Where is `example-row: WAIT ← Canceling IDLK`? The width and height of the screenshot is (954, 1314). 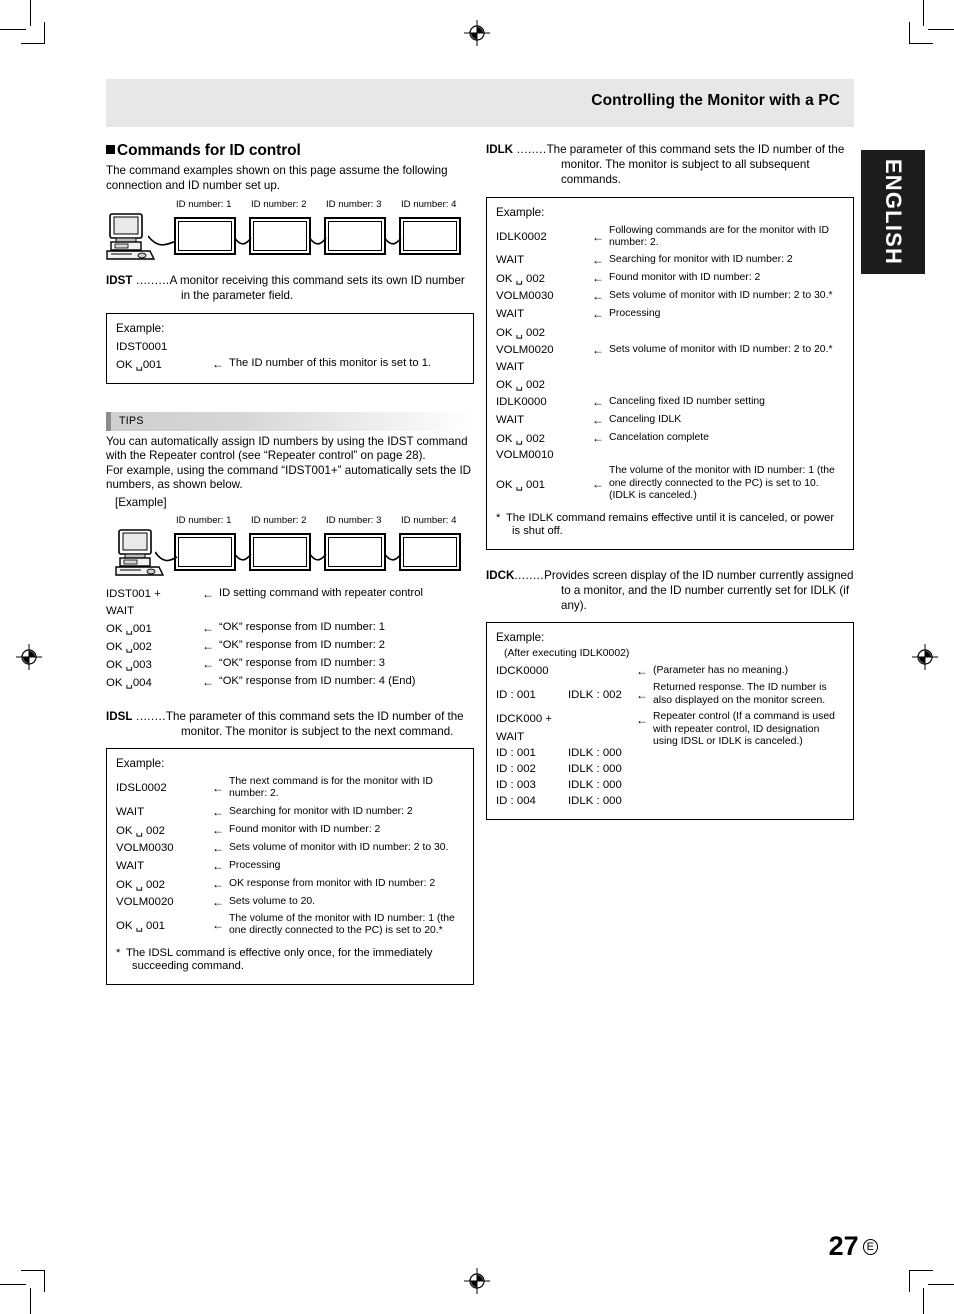 example-row: WAIT ← Canceling IDLK is located at coordinates (670, 420).